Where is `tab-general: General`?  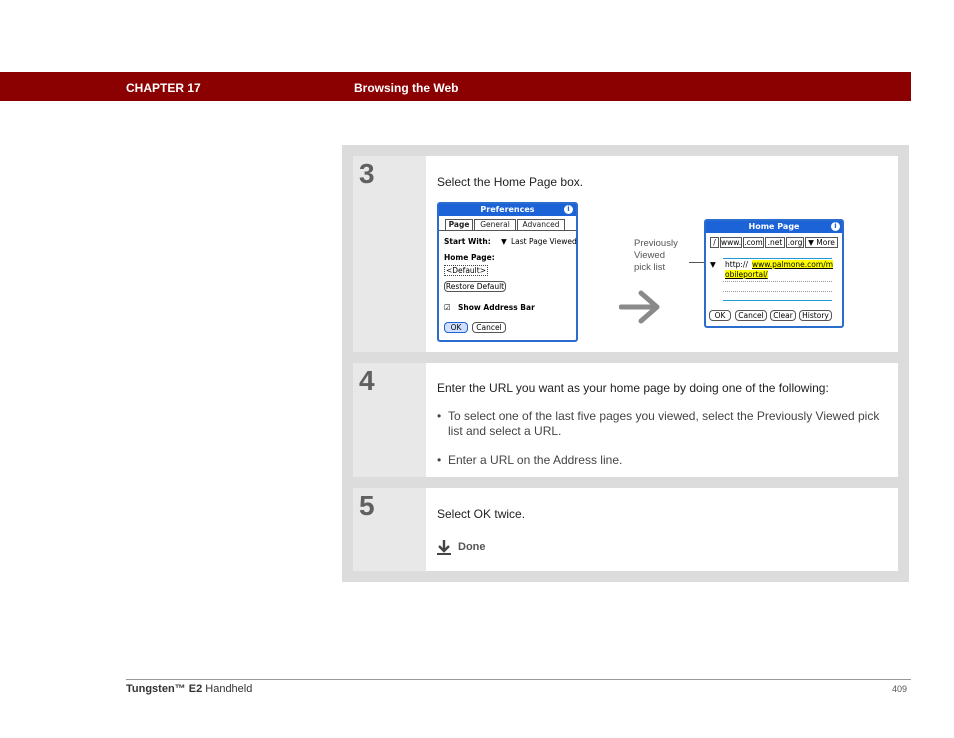 tab-general: General is located at coordinates (495, 224).